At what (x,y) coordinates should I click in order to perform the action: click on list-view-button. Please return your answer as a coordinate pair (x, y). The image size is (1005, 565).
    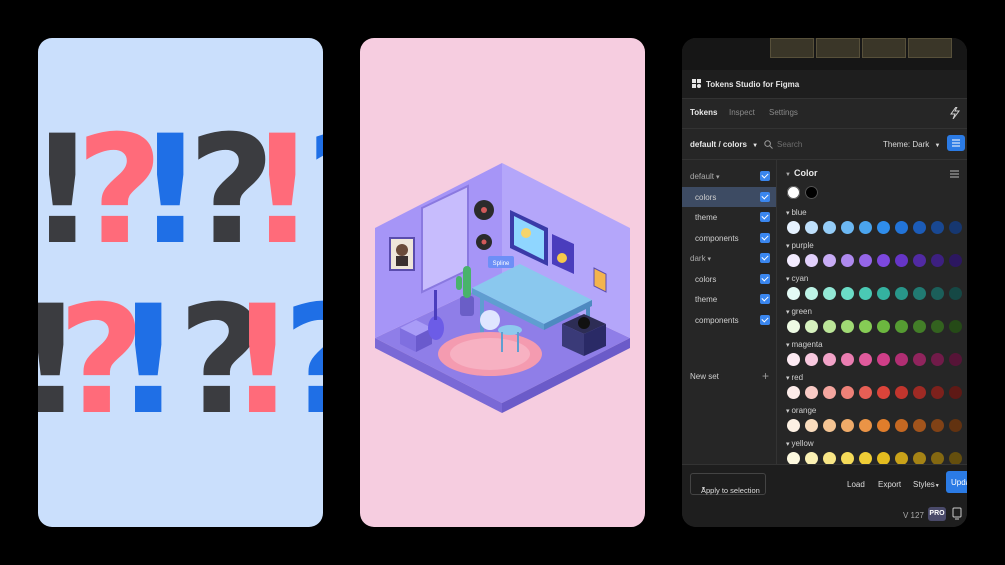
    Looking at the image, I should click on (956, 143).